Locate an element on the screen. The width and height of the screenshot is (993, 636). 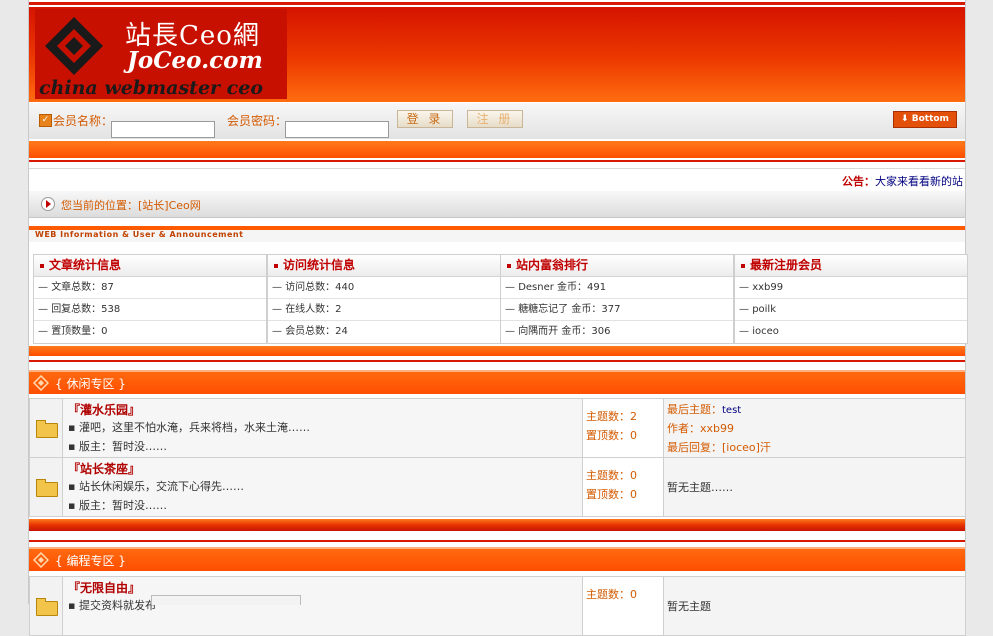
article-stats-panel: 文章统计信息 — 文章总数：87 — 回复总数：538 — 置顶数量：0 is located at coordinates (150, 299).